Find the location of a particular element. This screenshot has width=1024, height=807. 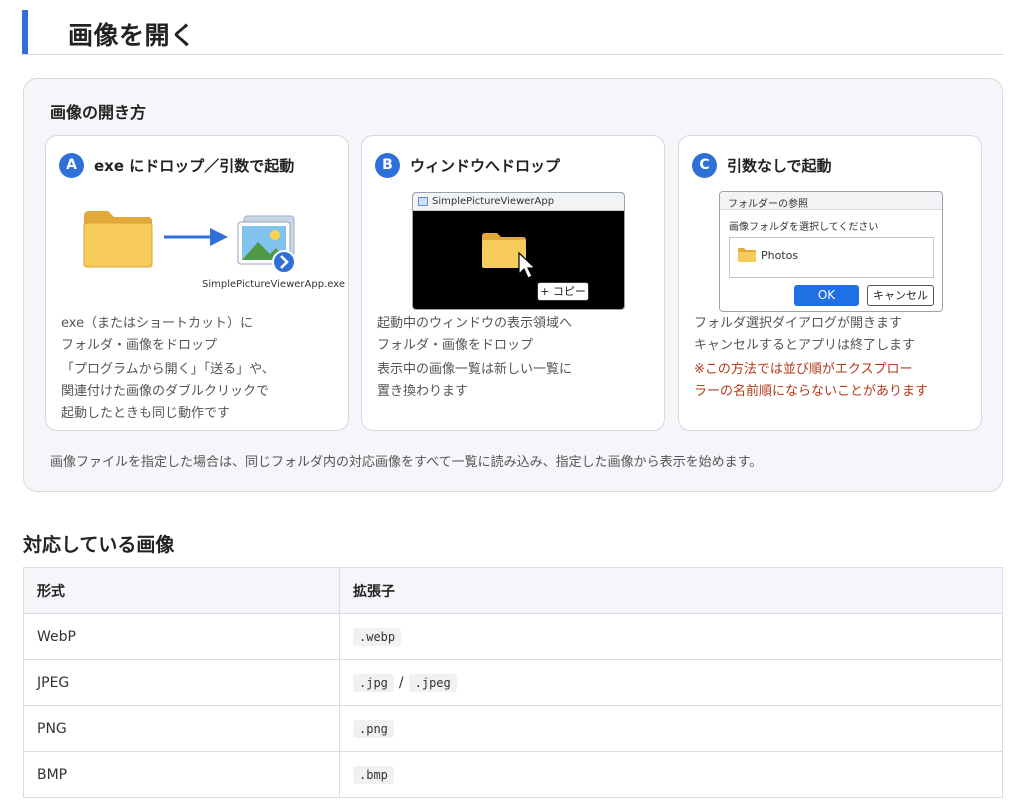

dialog-cancel-button: キャンセル is located at coordinates (900, 295).